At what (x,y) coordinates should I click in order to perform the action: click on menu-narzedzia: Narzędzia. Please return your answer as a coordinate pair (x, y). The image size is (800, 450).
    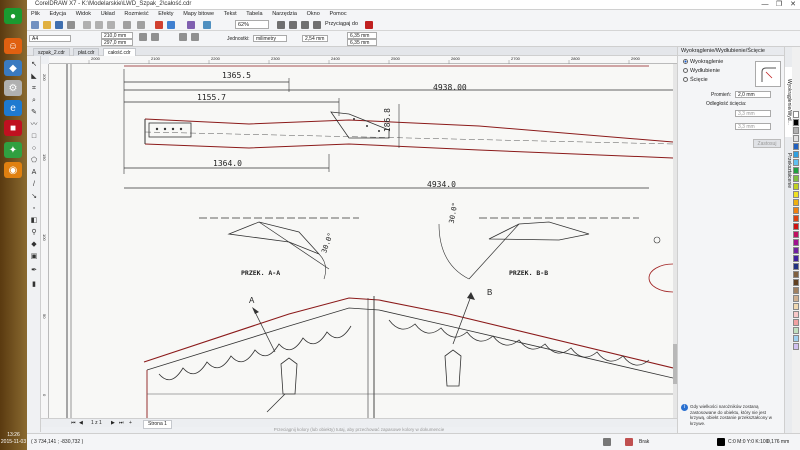
    Looking at the image, I should click on (284, 14).